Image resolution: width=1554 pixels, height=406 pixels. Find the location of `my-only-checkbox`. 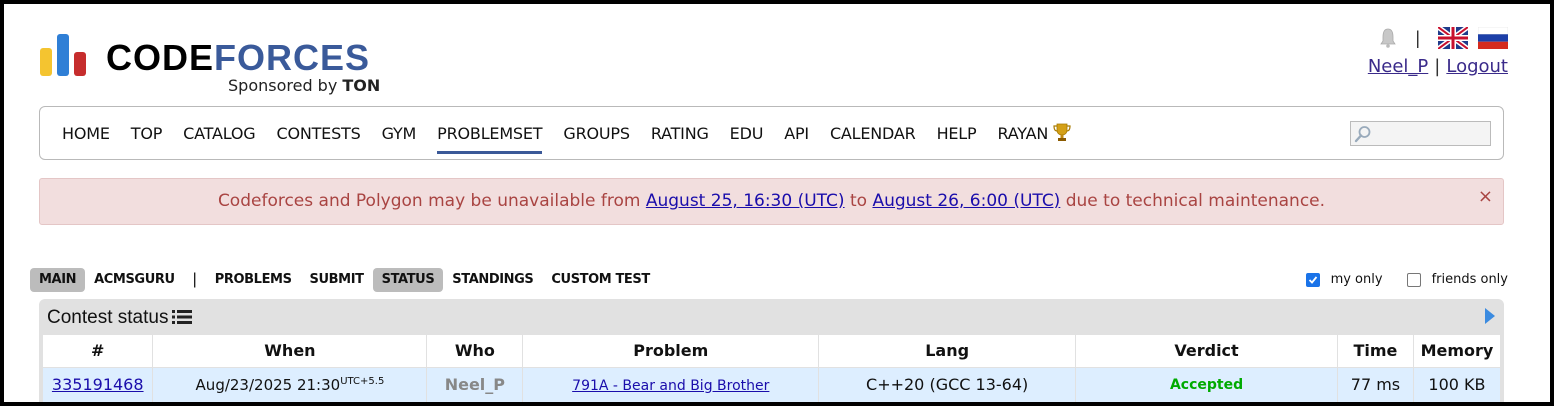

my-only-checkbox is located at coordinates (1312, 279).